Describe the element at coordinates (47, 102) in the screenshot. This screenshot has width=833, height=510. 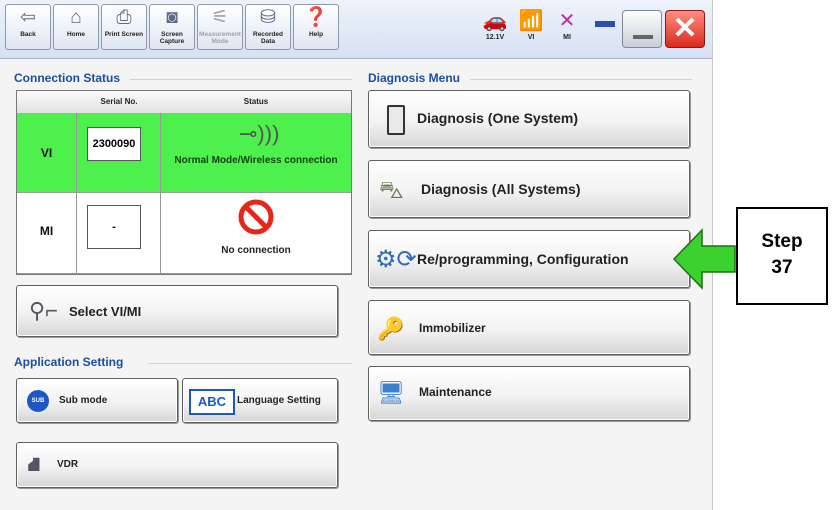
I see `table-header-blank` at that location.